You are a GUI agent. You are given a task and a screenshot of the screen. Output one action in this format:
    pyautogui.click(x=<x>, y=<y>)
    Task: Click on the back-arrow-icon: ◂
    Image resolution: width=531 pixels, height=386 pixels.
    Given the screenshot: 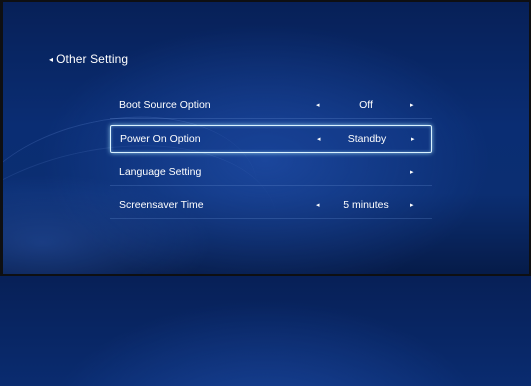 What is the action you would take?
    pyautogui.click(x=51, y=59)
    